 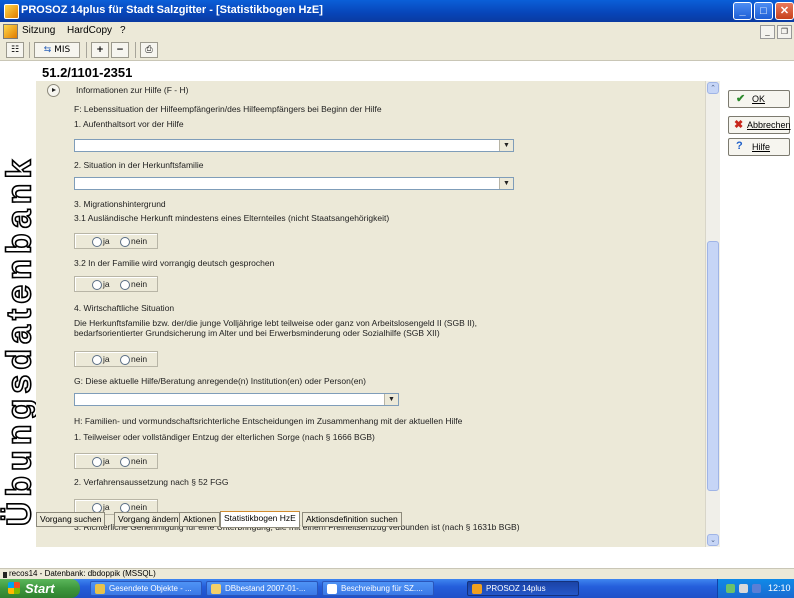 I want to click on tab-aktionsdefinition-suchen: Aktionsdefinition suchen, so click(x=352, y=519).